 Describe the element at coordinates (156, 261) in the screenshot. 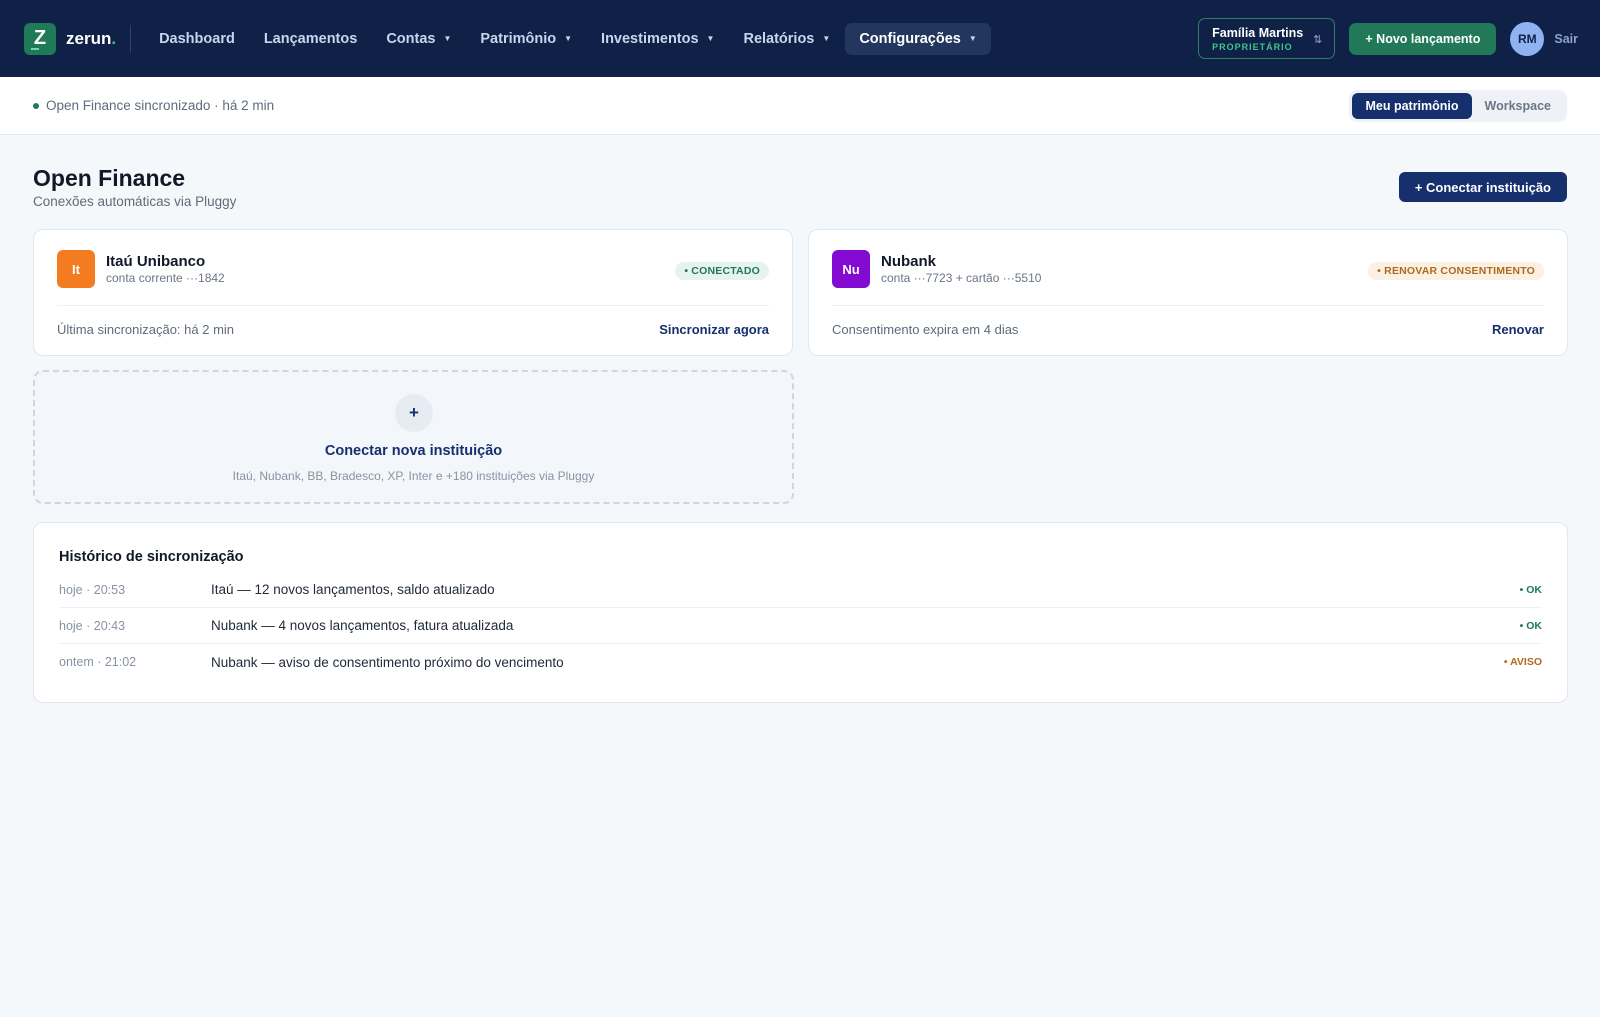

I see `institution-name: Itaú Unibanco` at that location.